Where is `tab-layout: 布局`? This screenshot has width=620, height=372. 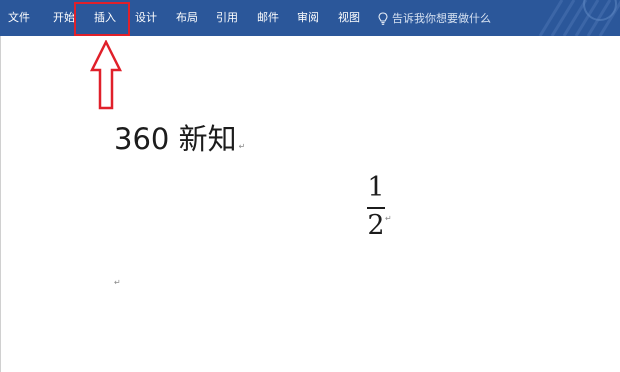 tab-layout: 布局 is located at coordinates (187, 18).